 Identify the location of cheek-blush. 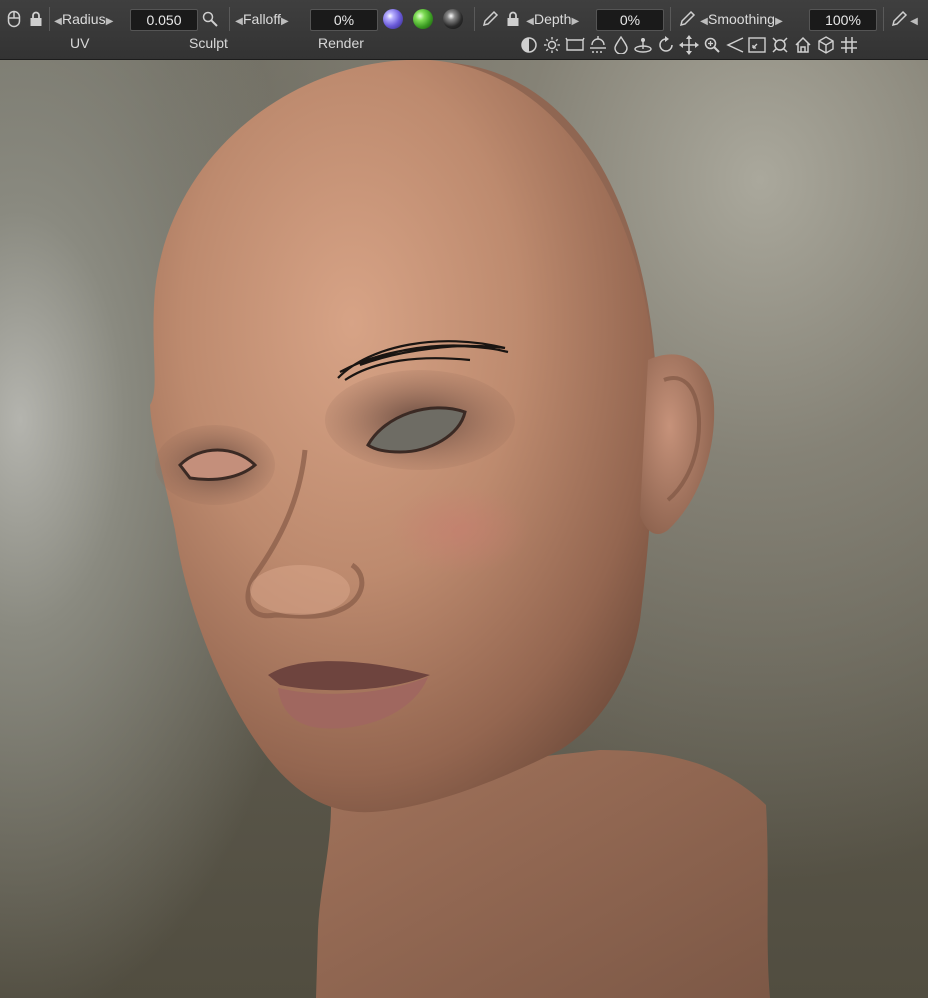
(460, 530).